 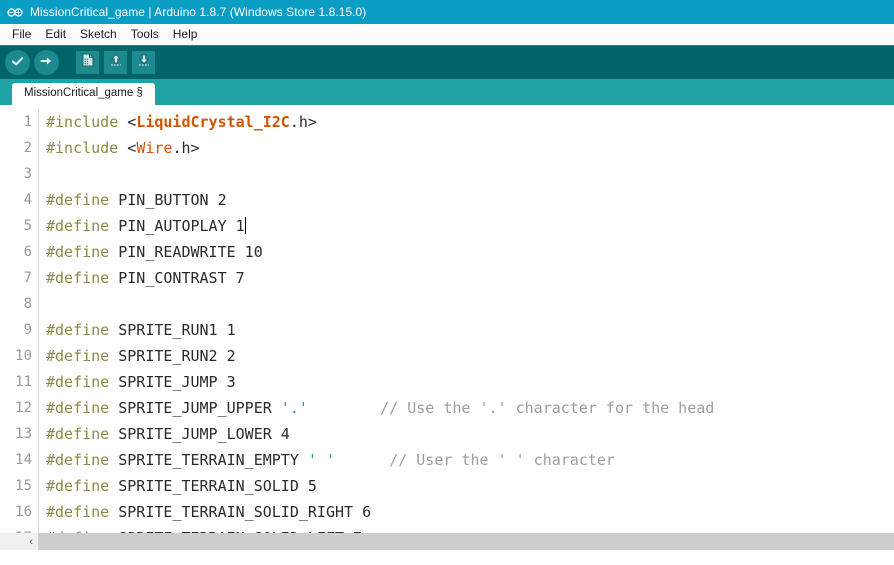 I want to click on code-line-text: #define SPRITE_JUMP_LOWER 4, so click(x=466, y=434).